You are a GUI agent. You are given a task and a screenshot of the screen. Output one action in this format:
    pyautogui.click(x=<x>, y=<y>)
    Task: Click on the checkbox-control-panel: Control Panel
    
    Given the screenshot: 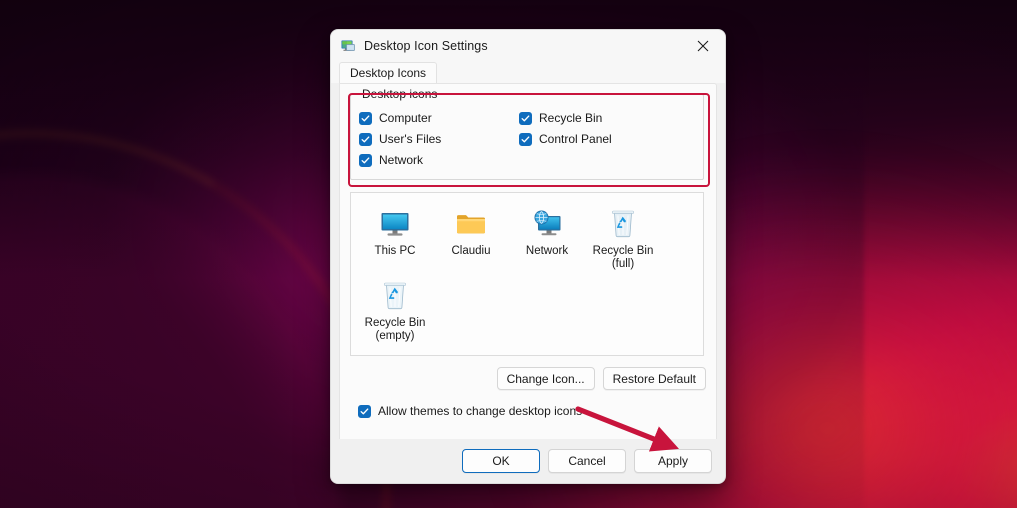 What is the action you would take?
    pyautogui.click(x=599, y=139)
    